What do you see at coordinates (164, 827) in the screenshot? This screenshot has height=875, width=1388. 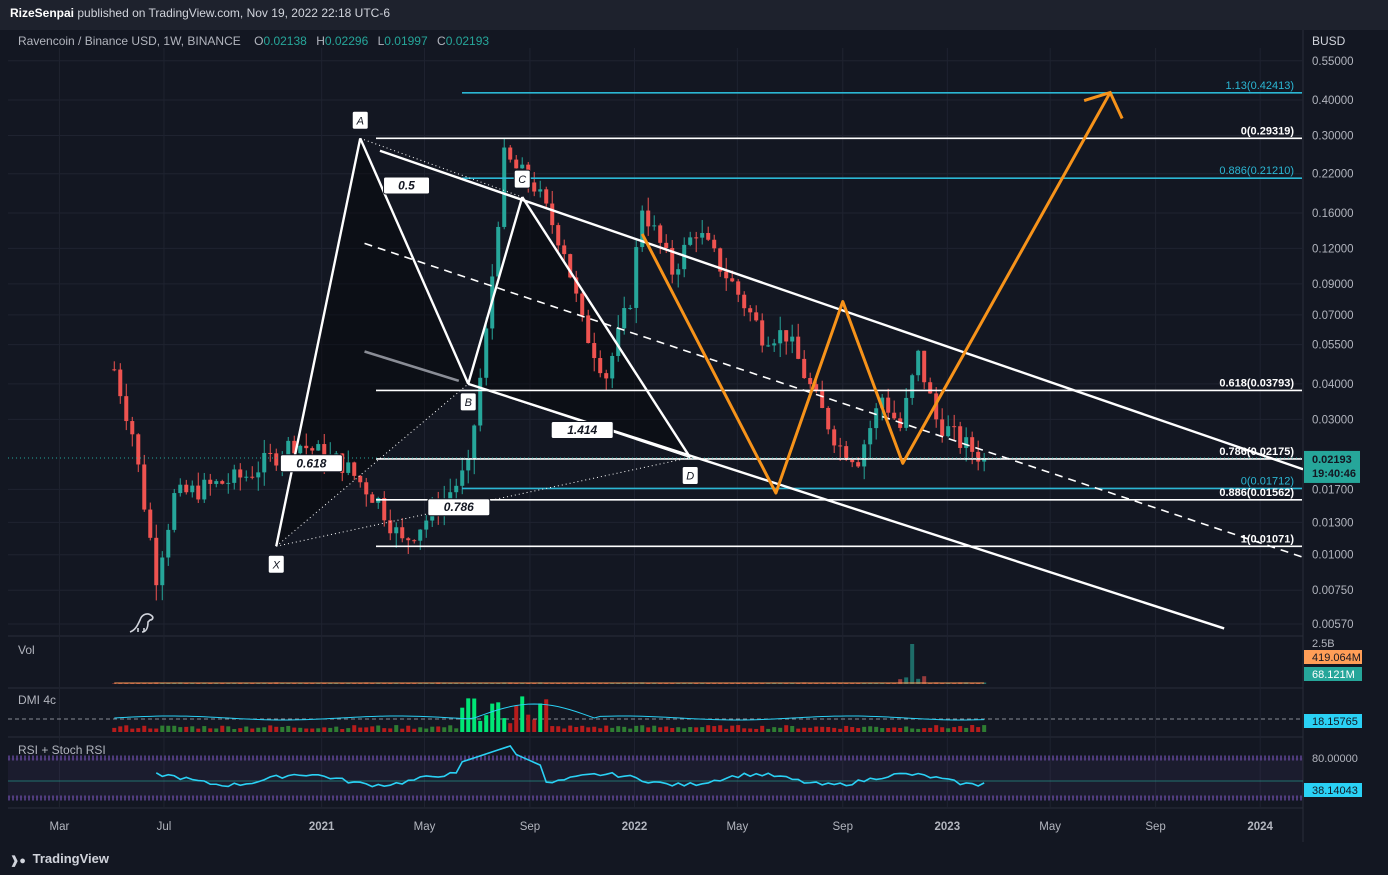 I see `time-tick: Jul` at bounding box center [164, 827].